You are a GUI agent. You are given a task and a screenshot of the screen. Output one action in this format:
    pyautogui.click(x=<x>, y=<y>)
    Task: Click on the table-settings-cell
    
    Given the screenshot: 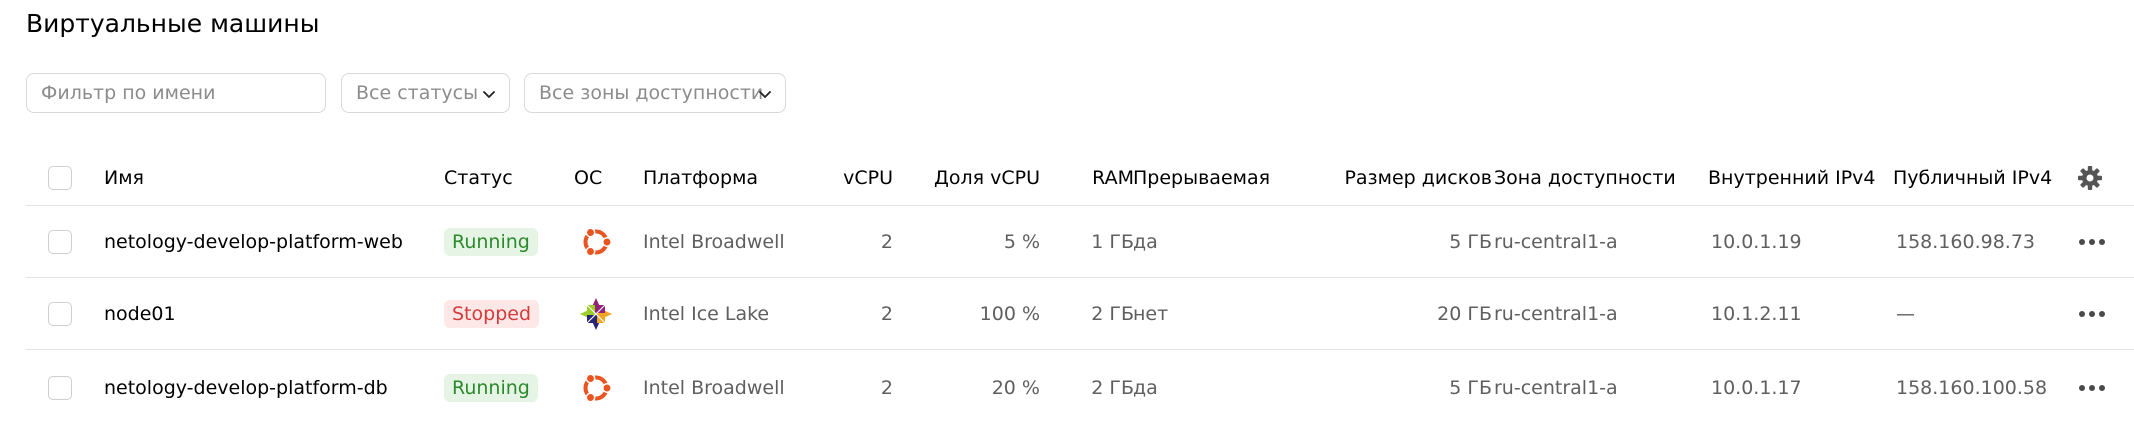 What is the action you would take?
    pyautogui.click(x=2091, y=177)
    